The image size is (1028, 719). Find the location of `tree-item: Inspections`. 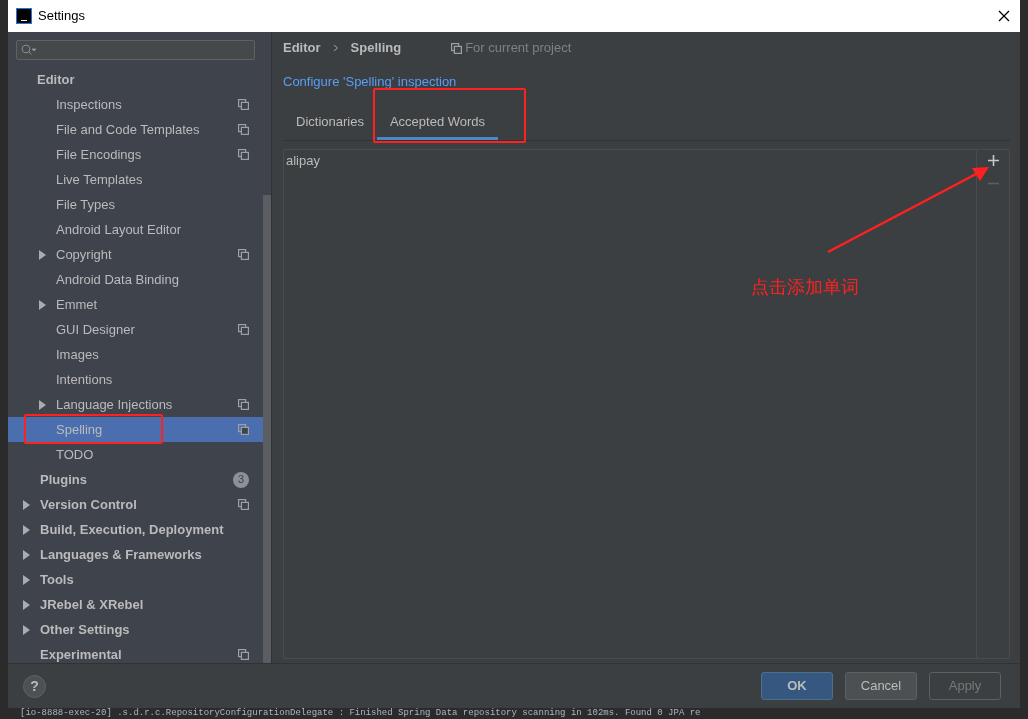

tree-item: Inspections is located at coordinates (135, 104).